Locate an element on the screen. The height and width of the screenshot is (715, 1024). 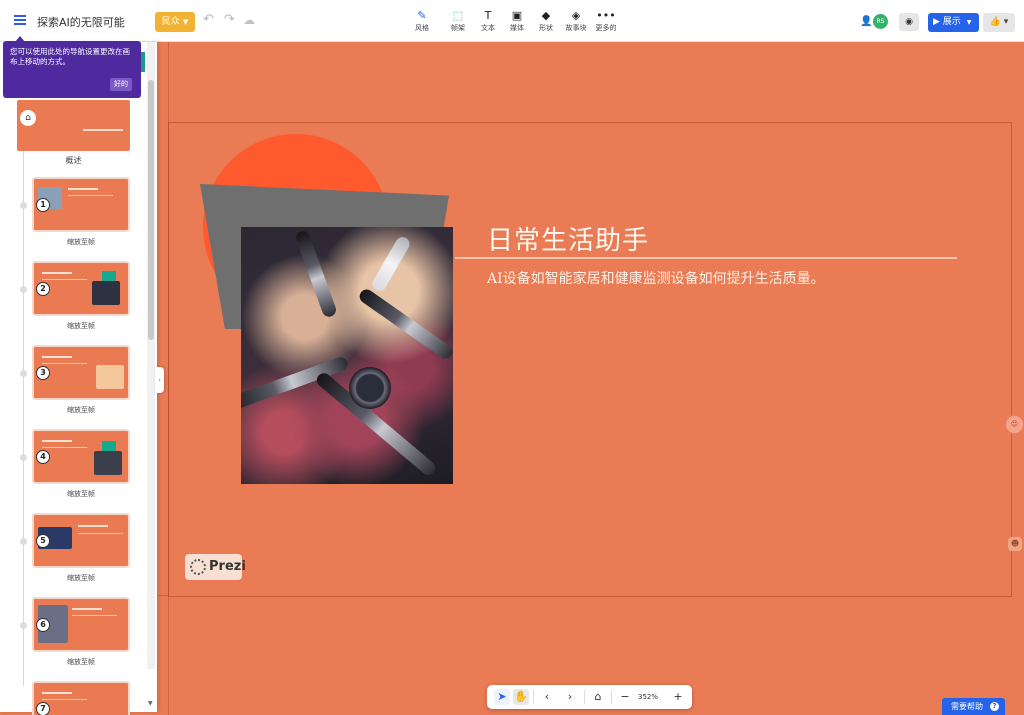
step-number: 7 is located at coordinates (43, 708).